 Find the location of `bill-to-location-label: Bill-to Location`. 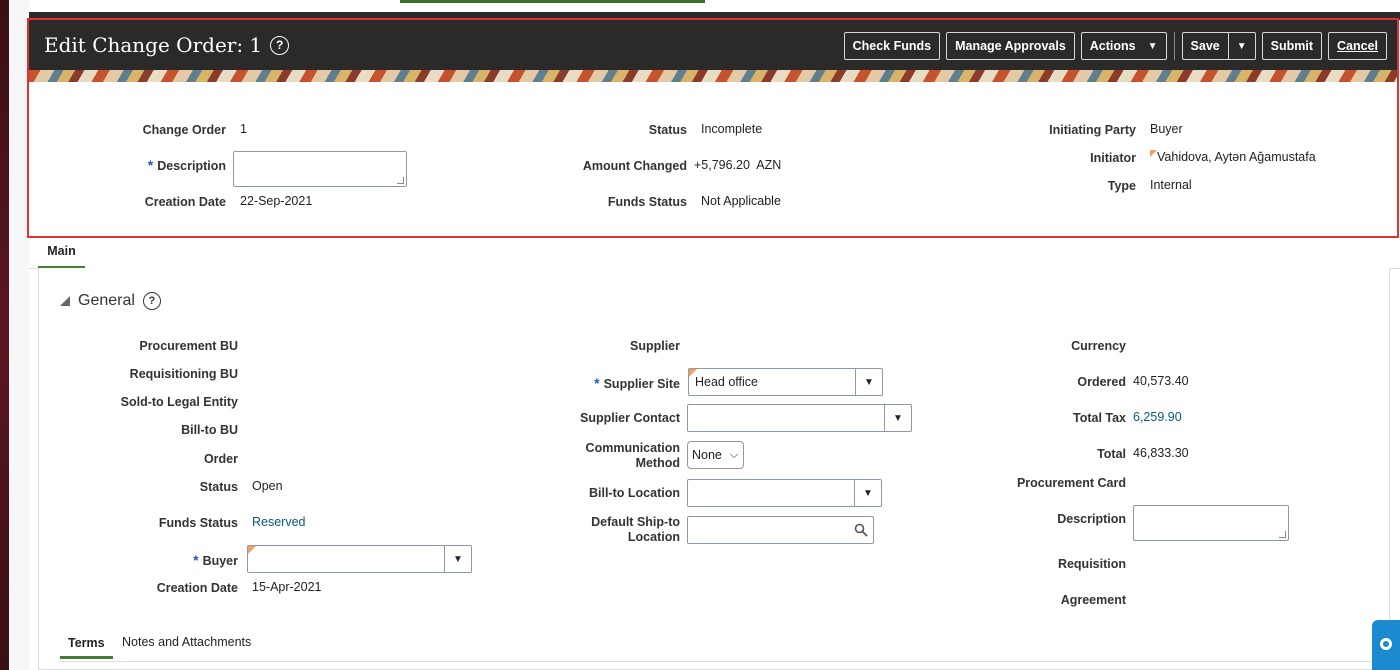

bill-to-location-label: Bill-to Location is located at coordinates (634, 493).